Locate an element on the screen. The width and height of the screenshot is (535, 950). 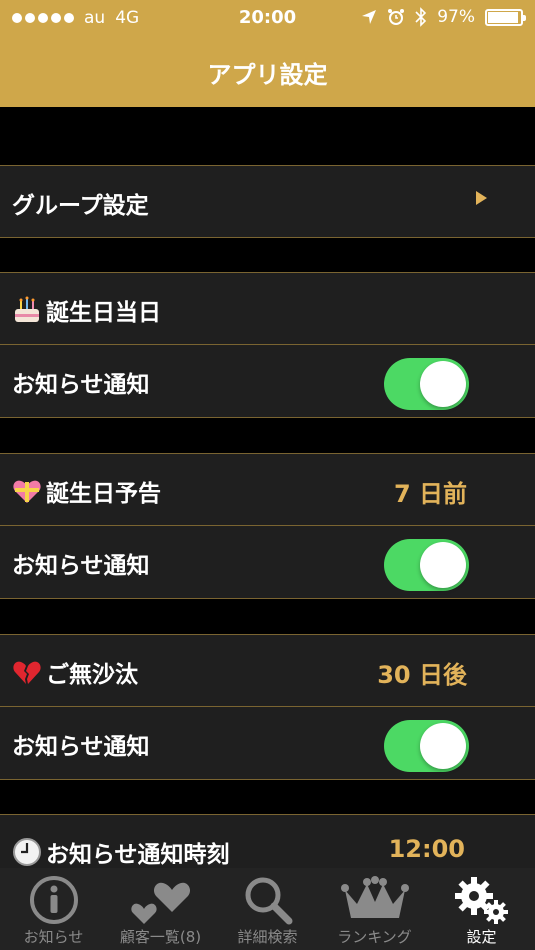
absence-label: ご無沙汰 is located at coordinates (92, 675).